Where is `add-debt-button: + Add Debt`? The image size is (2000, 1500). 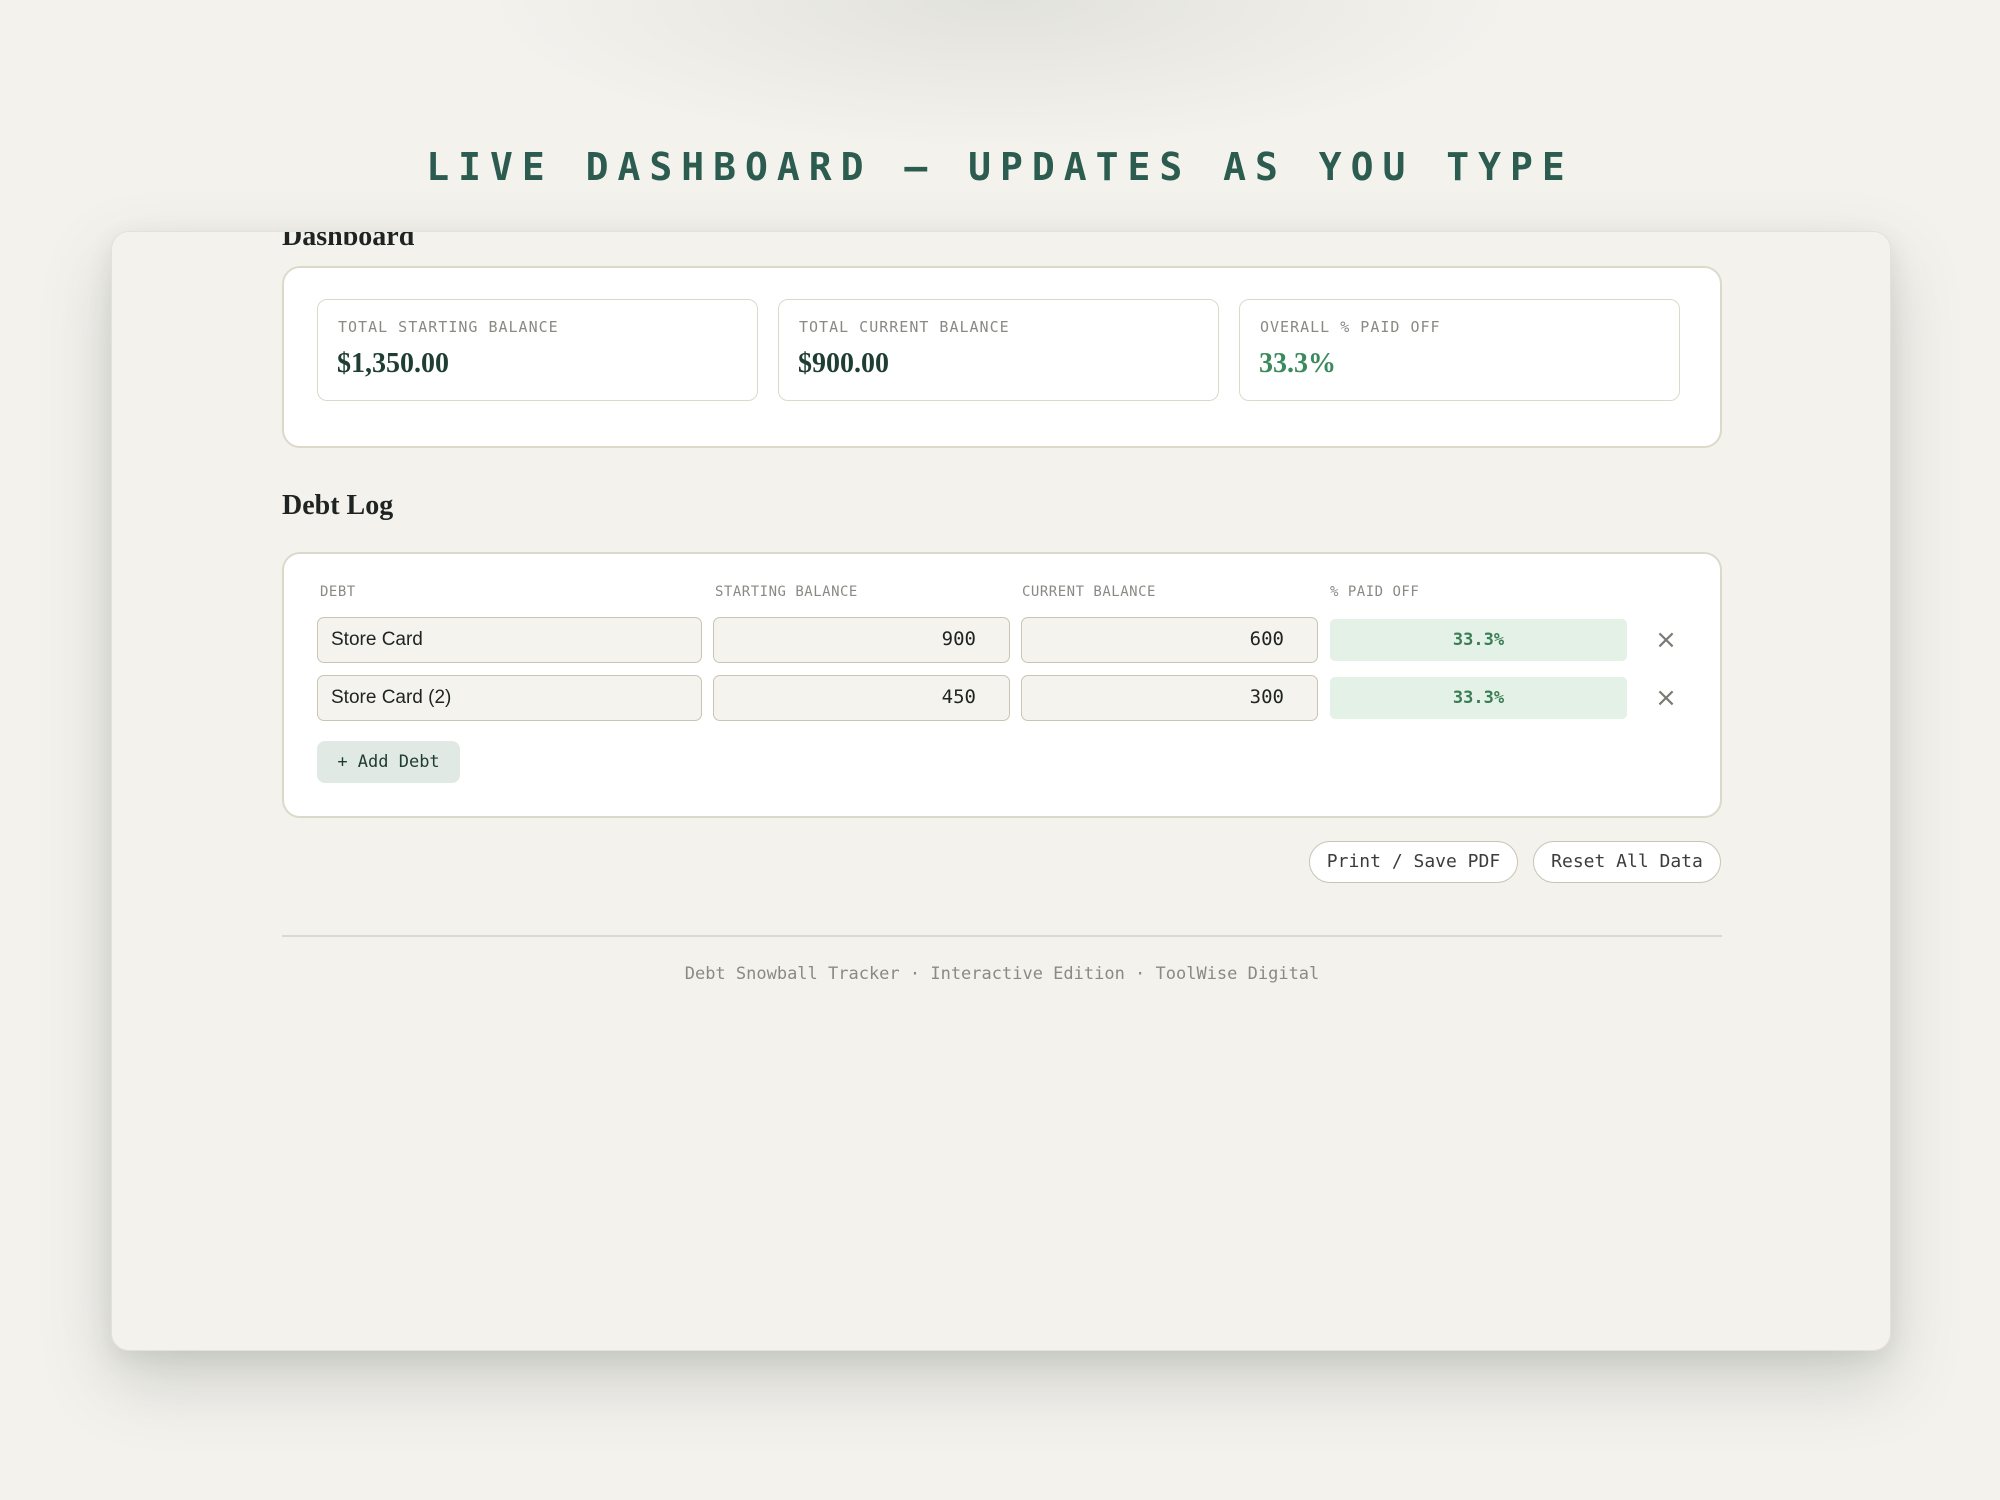 add-debt-button: + Add Debt is located at coordinates (388, 762).